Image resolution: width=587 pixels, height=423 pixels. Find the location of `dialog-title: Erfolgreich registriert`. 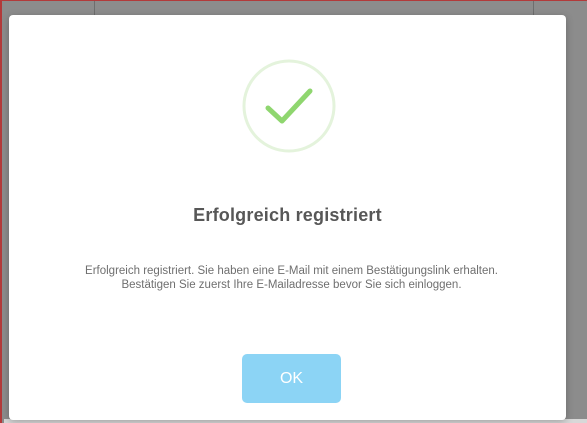

dialog-title: Erfolgreich registriert is located at coordinates (287, 215).